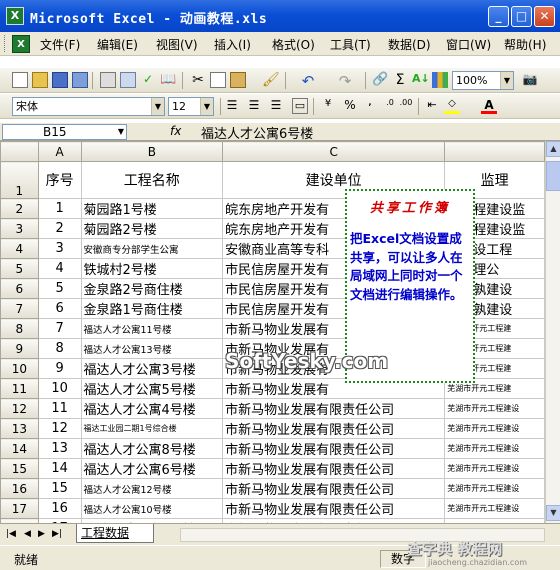 This screenshot has height=570, width=560. I want to click on cell-project-name: 福达人才公寓8号楼, so click(152, 448).